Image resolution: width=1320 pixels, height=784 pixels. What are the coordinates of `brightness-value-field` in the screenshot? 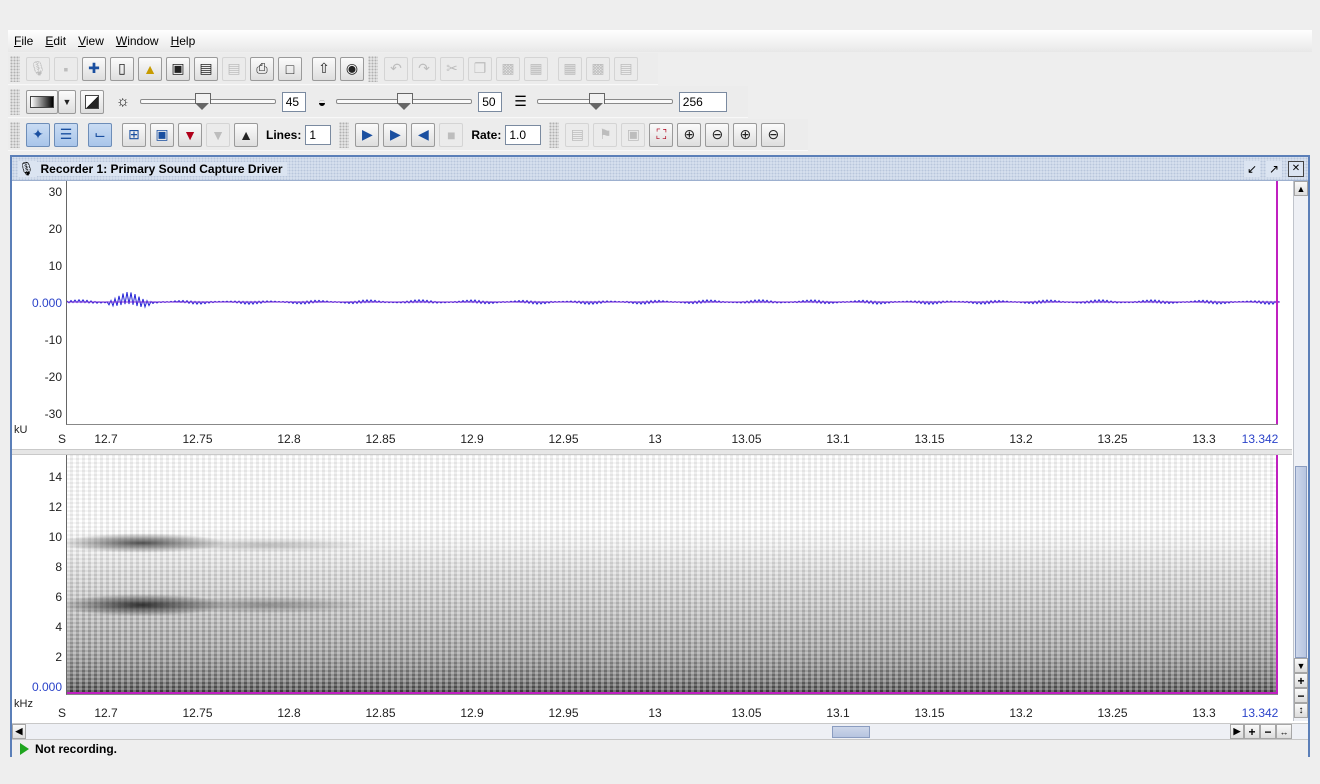 It's located at (293, 101).